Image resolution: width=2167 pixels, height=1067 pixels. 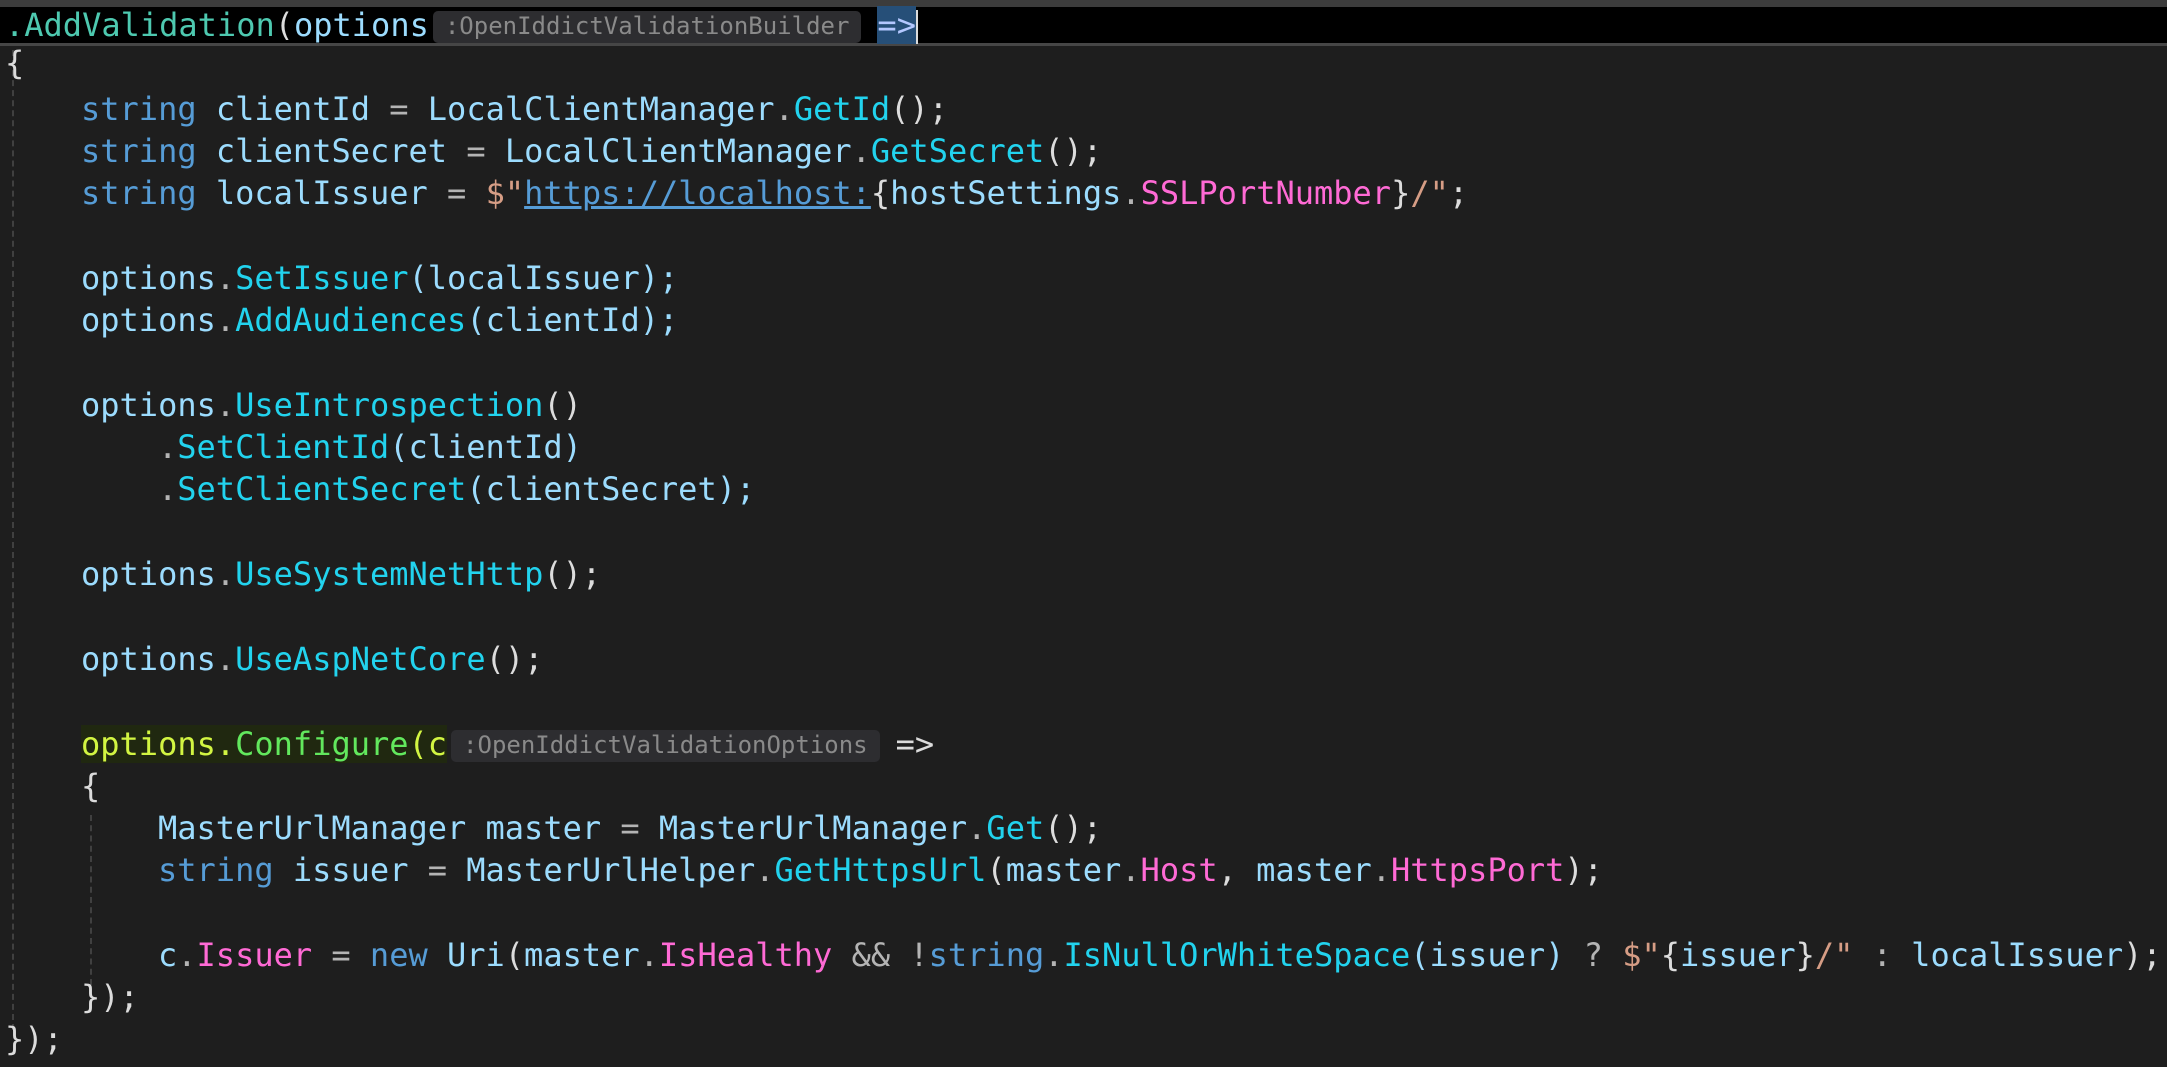 What do you see at coordinates (1737, 955) in the screenshot?
I see `token-interp-issuer: issuer` at bounding box center [1737, 955].